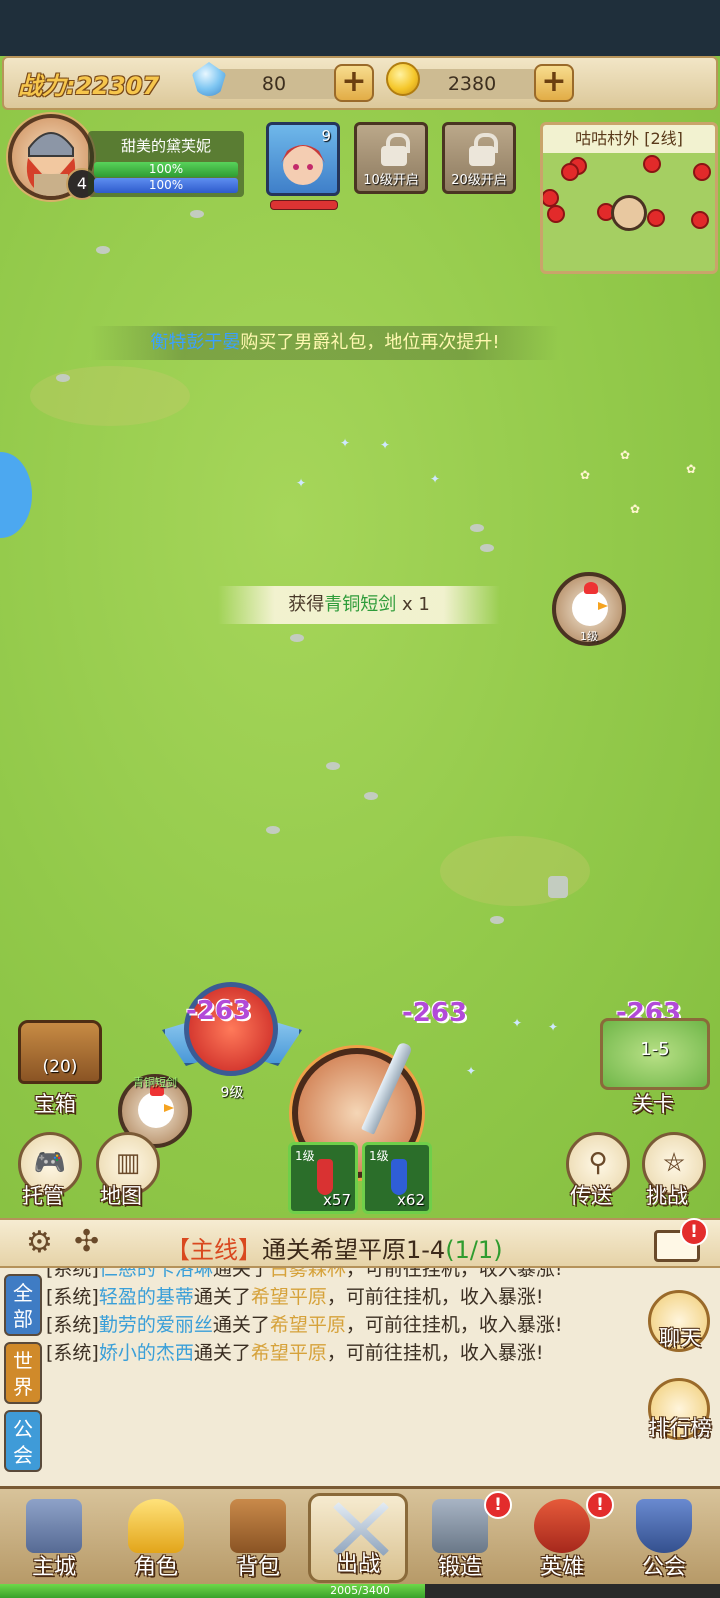 The image size is (720, 1598). I want to click on quest-text: 【主线】通关希望平原1-4(1/1), so click(334, 1247).